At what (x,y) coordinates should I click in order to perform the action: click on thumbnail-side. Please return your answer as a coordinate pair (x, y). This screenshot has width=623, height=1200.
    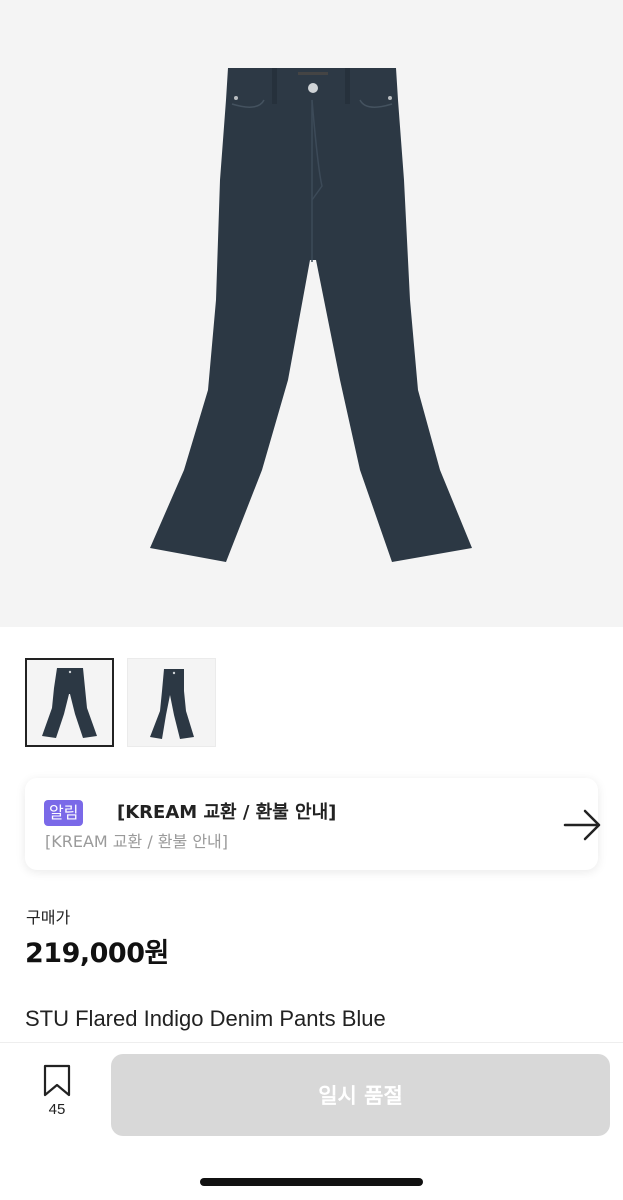
    Looking at the image, I should click on (171, 702).